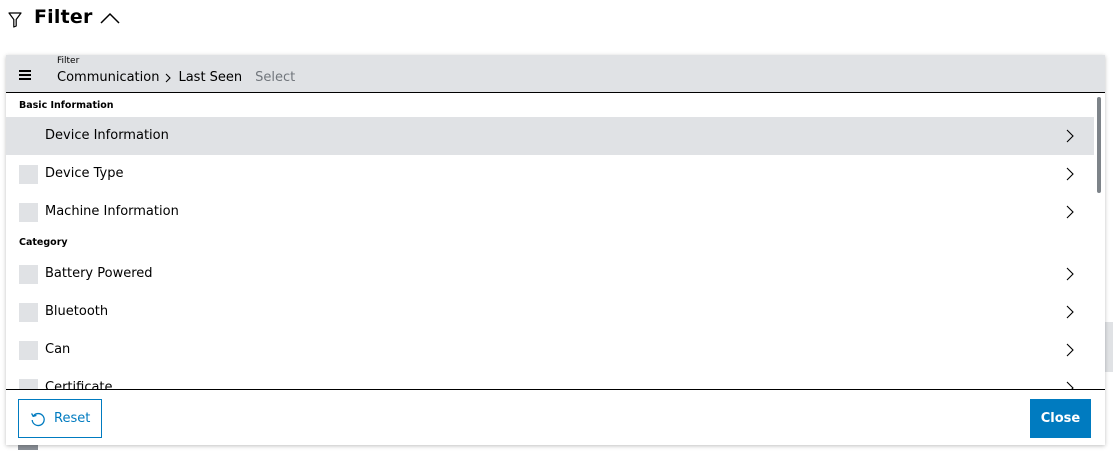 The height and width of the screenshot is (456, 1113). What do you see at coordinates (555, 417) in the screenshot?
I see `panel-footer: Reset Close` at bounding box center [555, 417].